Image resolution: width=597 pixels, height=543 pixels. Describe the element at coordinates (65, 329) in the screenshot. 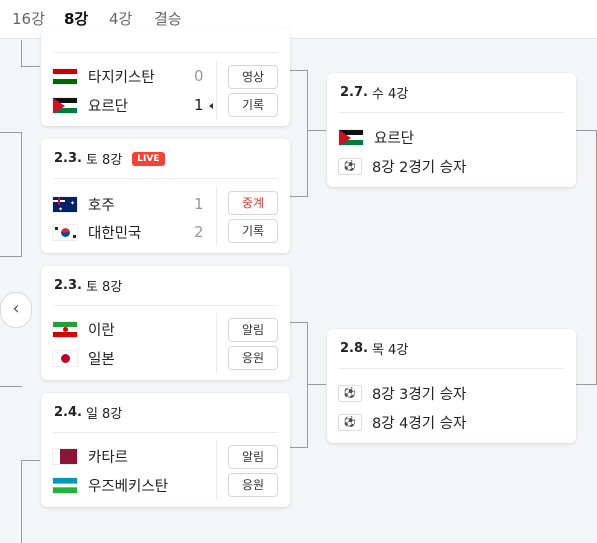

I see `iran-flag` at that location.